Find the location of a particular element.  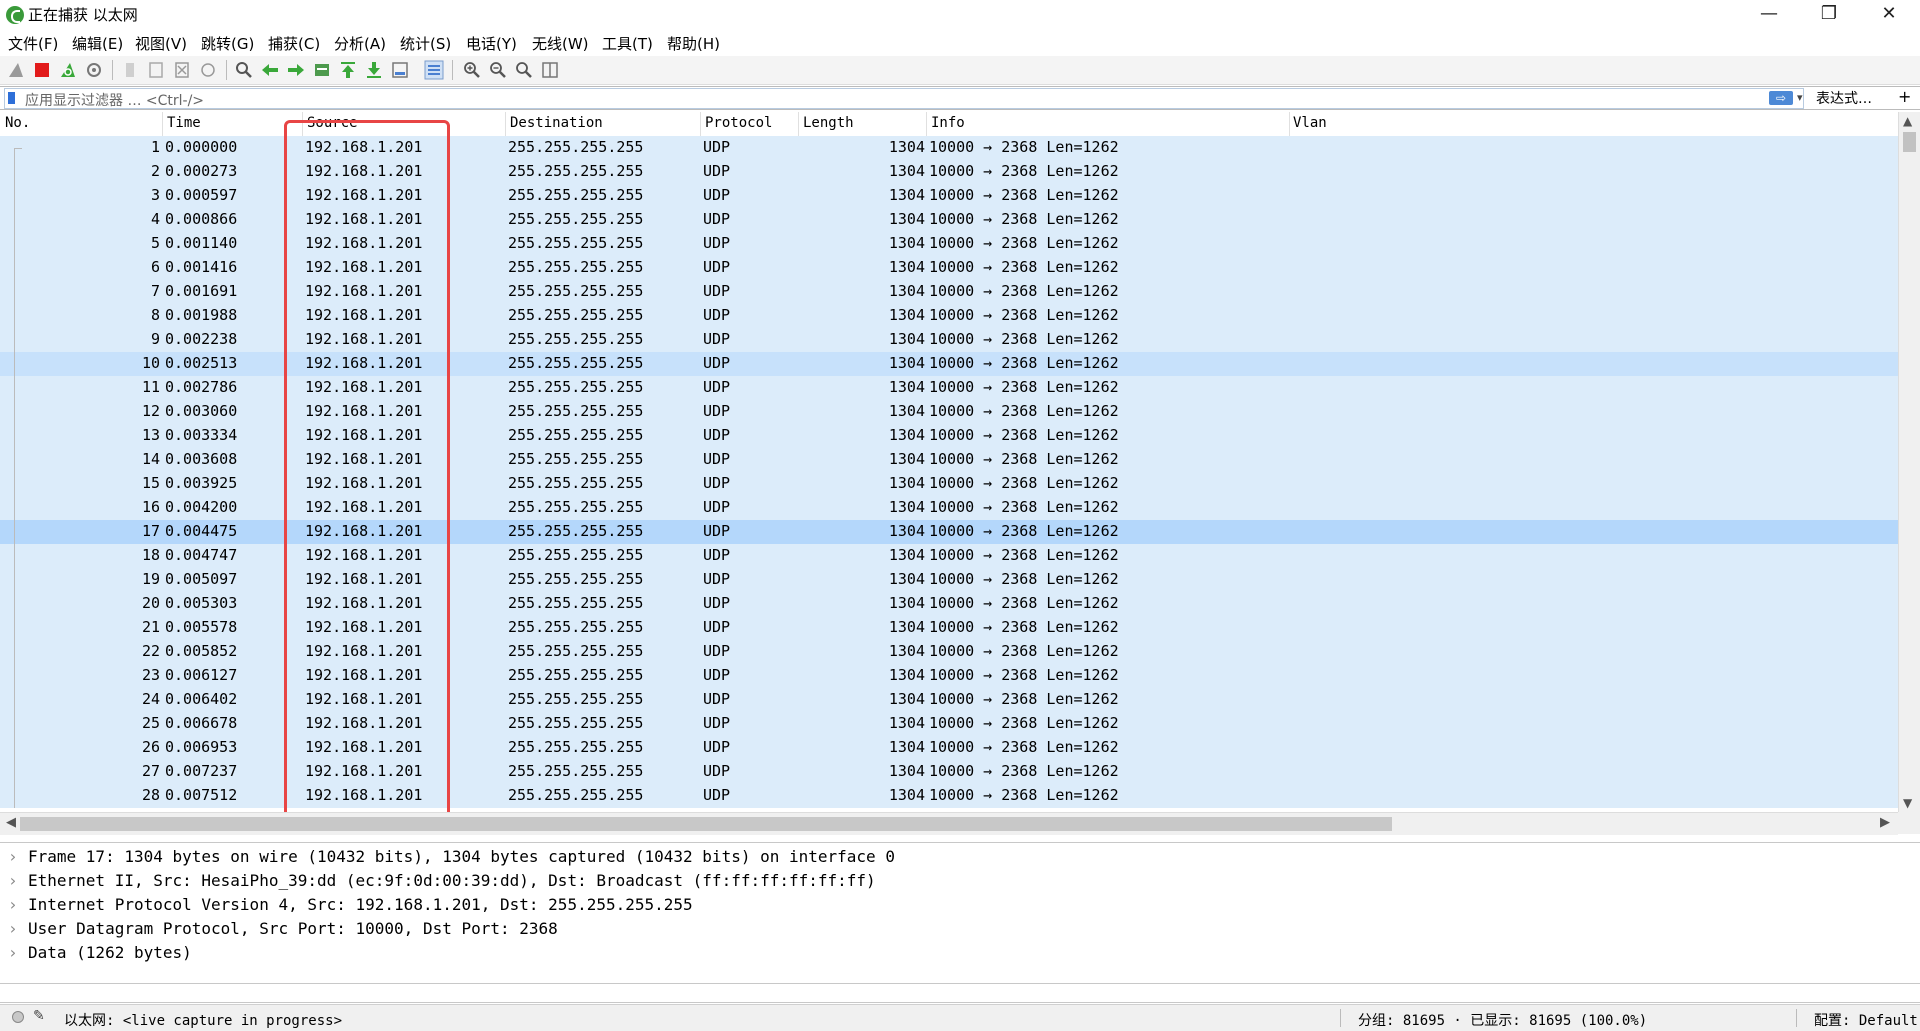

restart-capture-icon is located at coordinates (68, 70).